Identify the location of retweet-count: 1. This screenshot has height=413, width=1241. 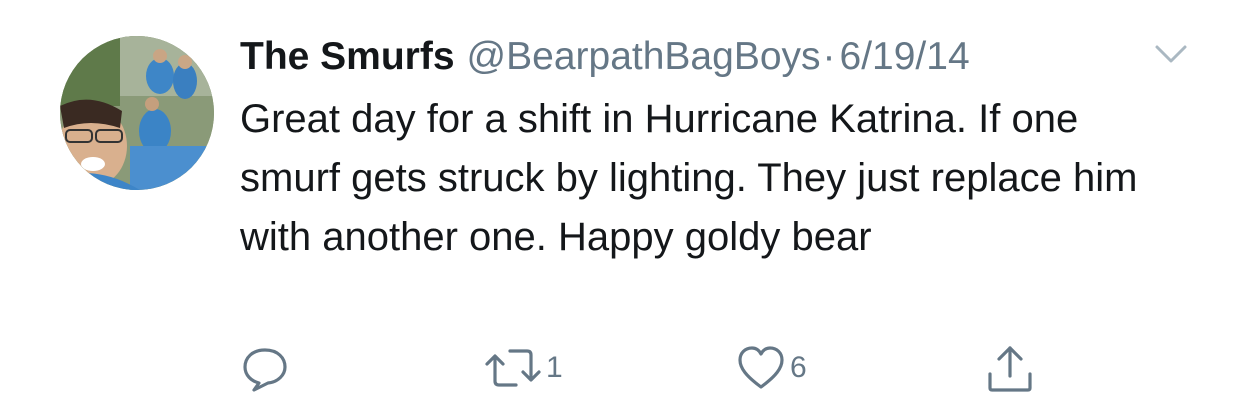
(554, 367).